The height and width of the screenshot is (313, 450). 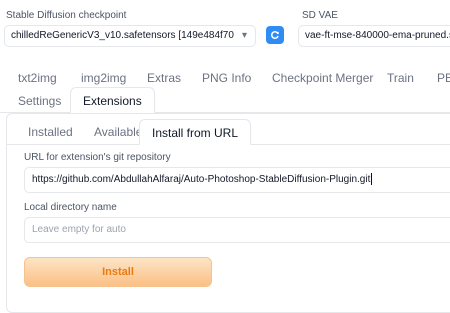 What do you see at coordinates (50, 132) in the screenshot?
I see `tab-installed: Installed` at bounding box center [50, 132].